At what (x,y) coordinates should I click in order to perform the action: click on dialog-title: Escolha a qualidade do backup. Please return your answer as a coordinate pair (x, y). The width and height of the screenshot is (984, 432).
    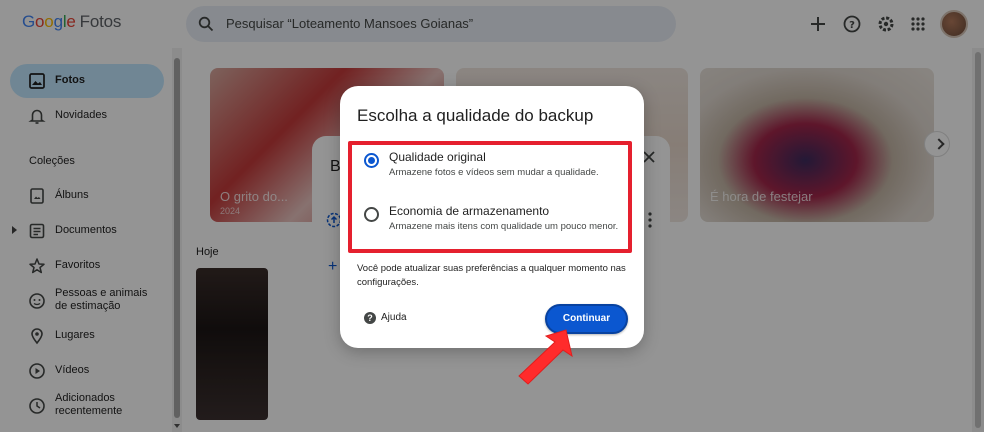
    Looking at the image, I should click on (475, 115).